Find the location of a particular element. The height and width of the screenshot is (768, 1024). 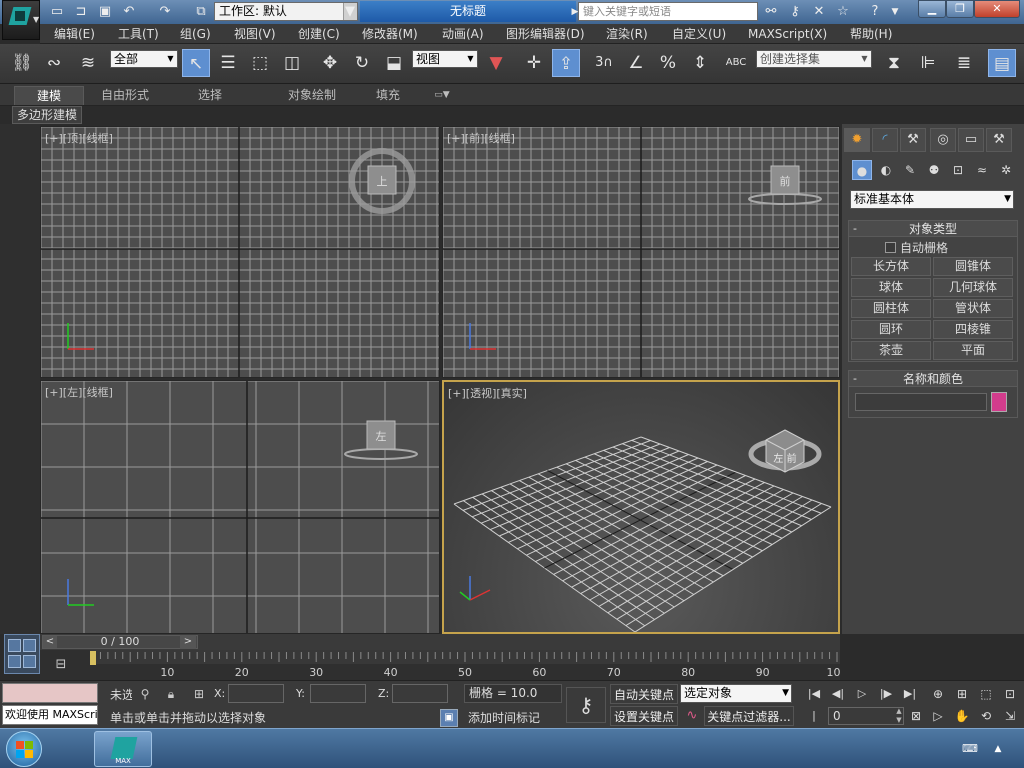

object-color-swatch is located at coordinates (999, 402).